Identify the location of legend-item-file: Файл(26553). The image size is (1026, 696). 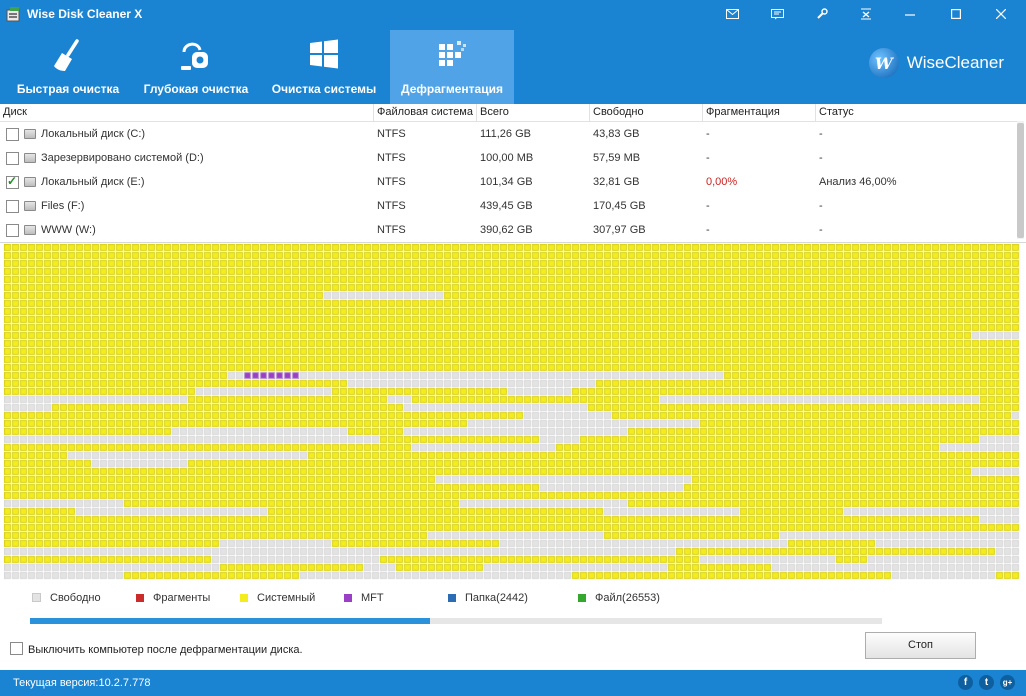
(619, 598).